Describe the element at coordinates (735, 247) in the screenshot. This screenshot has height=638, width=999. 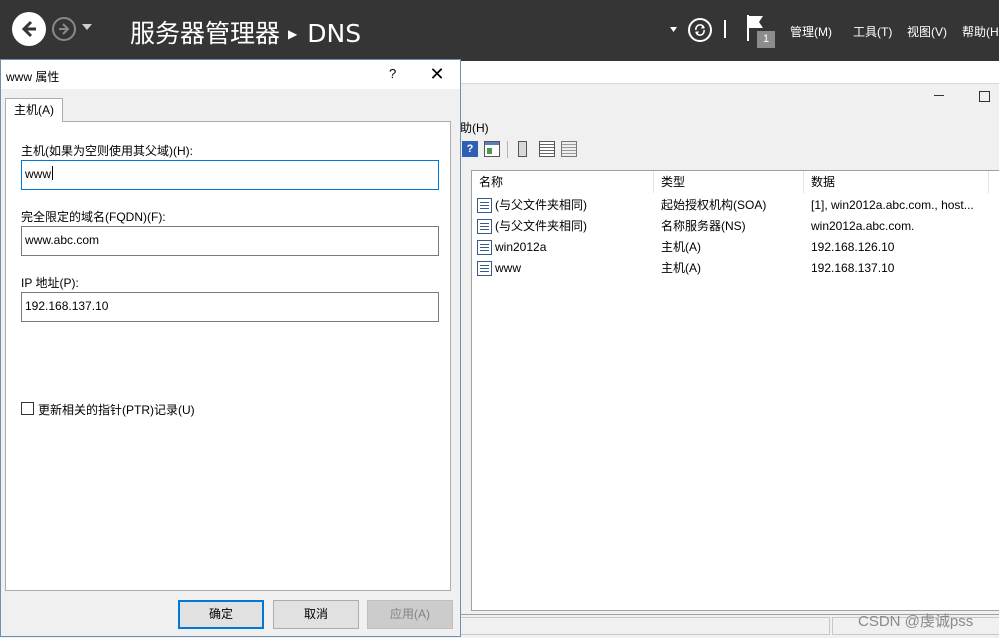
I see `table-row: win2012a 主机(A) 192.168.126.10` at that location.